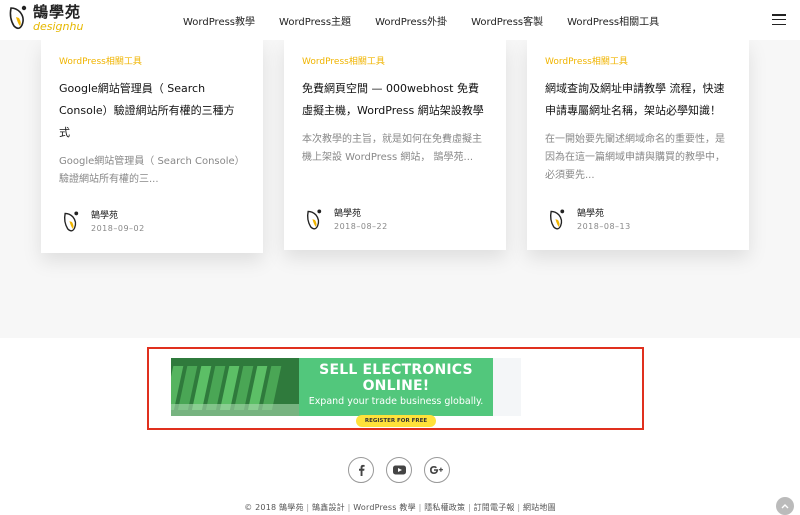 This screenshot has width=800, height=515. What do you see at coordinates (444, 507) in the screenshot?
I see `footer-link: 隱私權政策` at bounding box center [444, 507].